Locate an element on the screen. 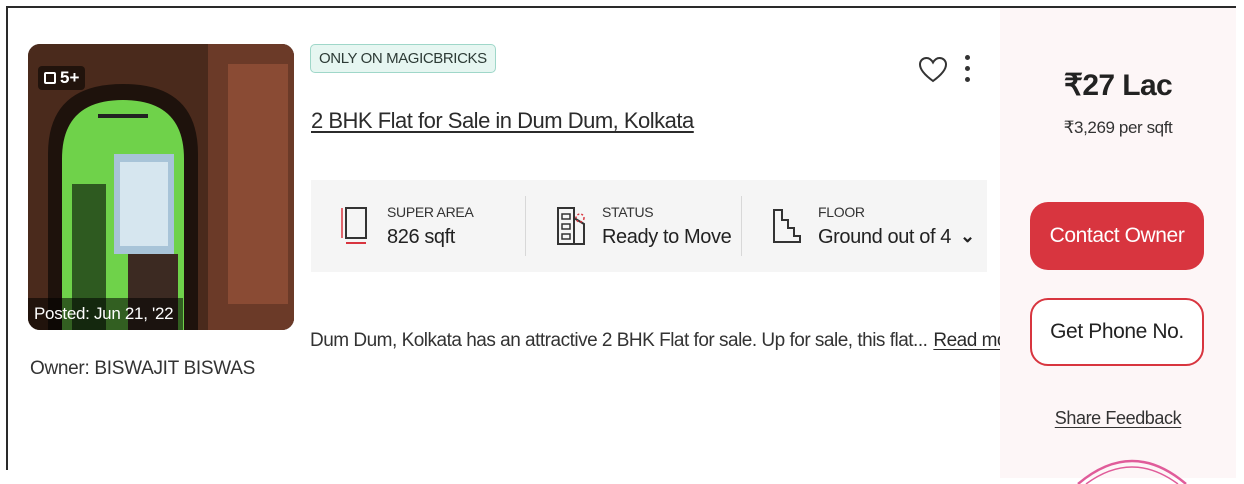  listing-title-link: 2 BHK Flat for Sale in Dum Dum, Kolkata is located at coordinates (502, 121).